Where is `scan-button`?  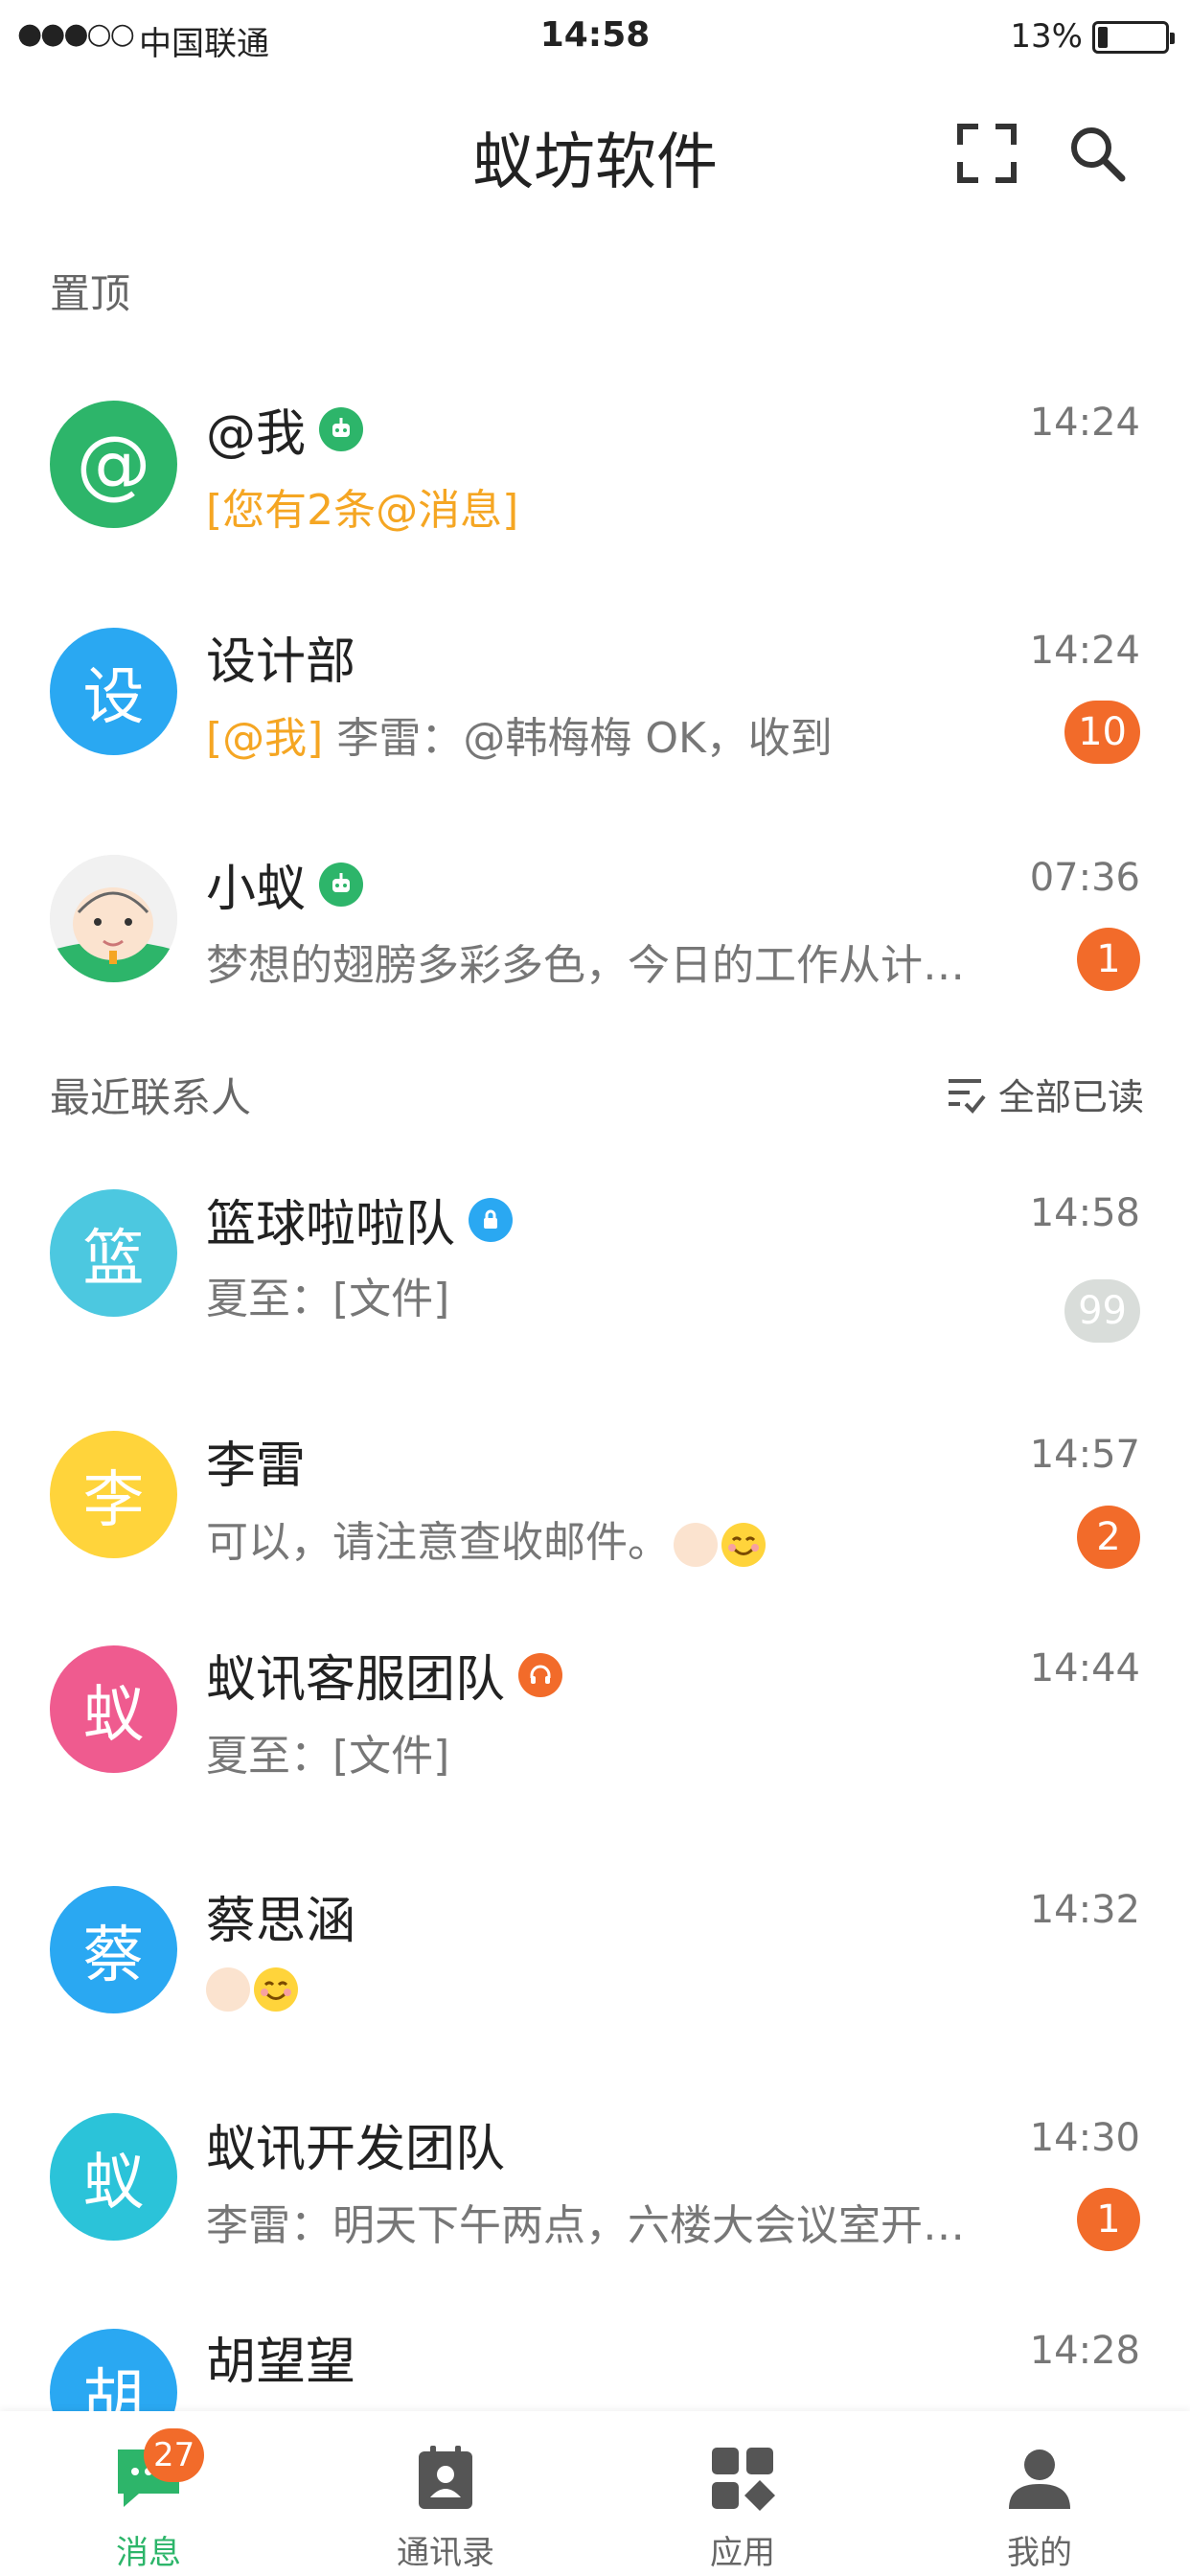
scan-button is located at coordinates (987, 153).